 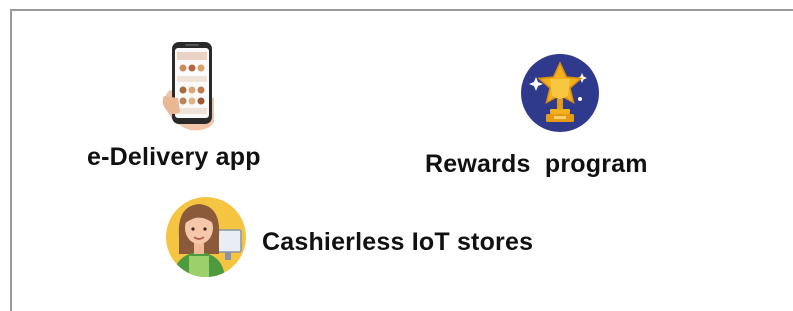 I want to click on cashier-icon, so click(x=206, y=237).